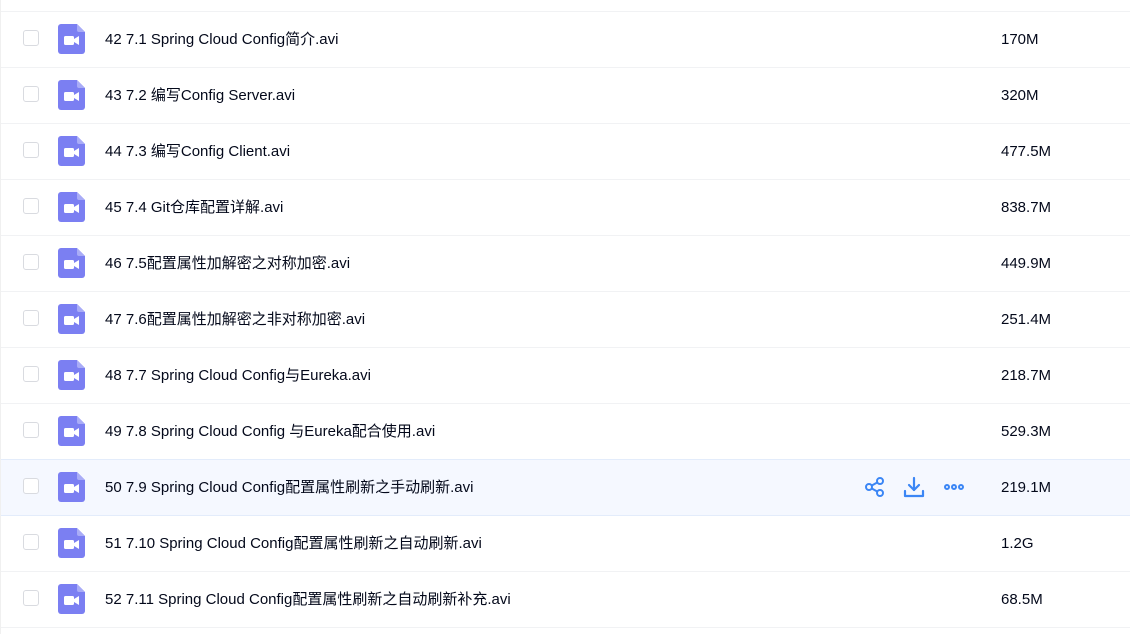  I want to click on file-name: 43 7.2 编写Config Server.avi, so click(200, 96).